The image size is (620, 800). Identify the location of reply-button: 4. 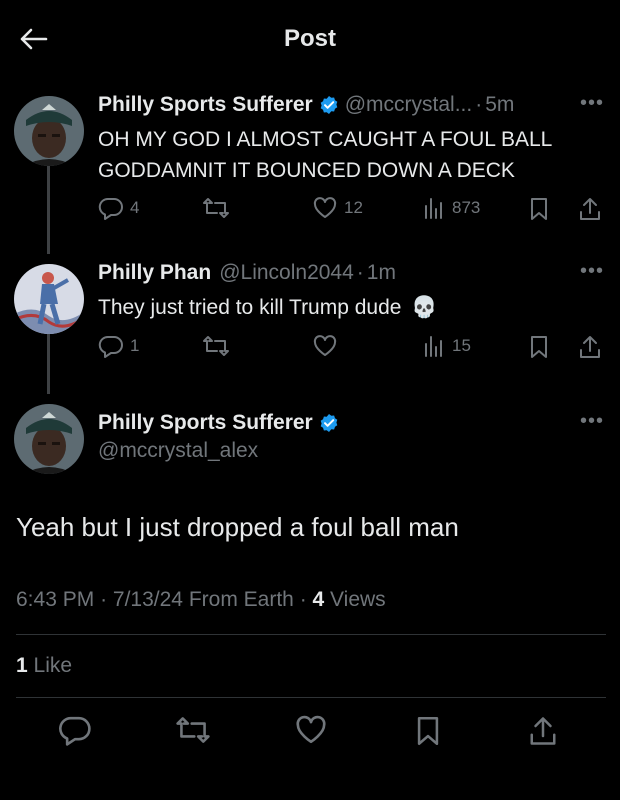
(118, 208).